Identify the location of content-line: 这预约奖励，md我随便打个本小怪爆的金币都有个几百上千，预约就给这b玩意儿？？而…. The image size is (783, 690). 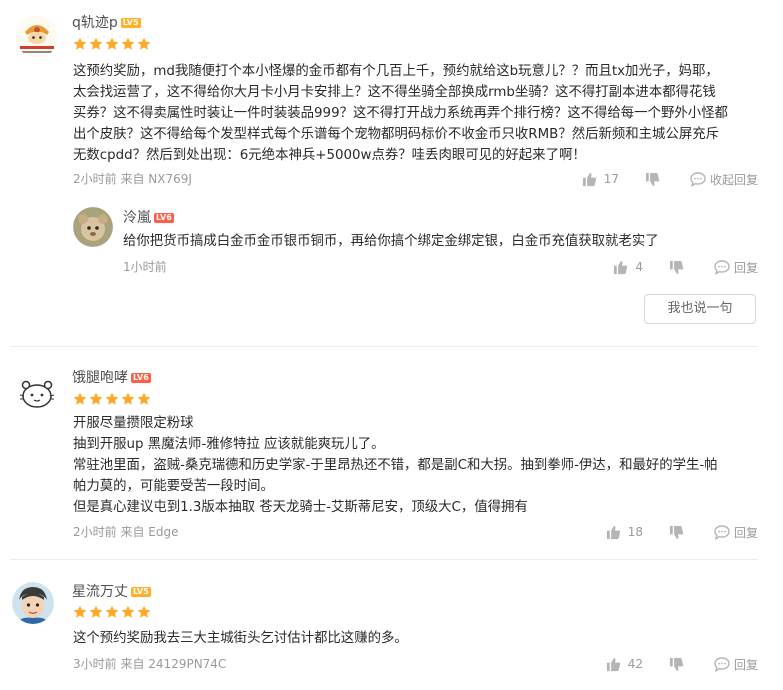
(396, 71).